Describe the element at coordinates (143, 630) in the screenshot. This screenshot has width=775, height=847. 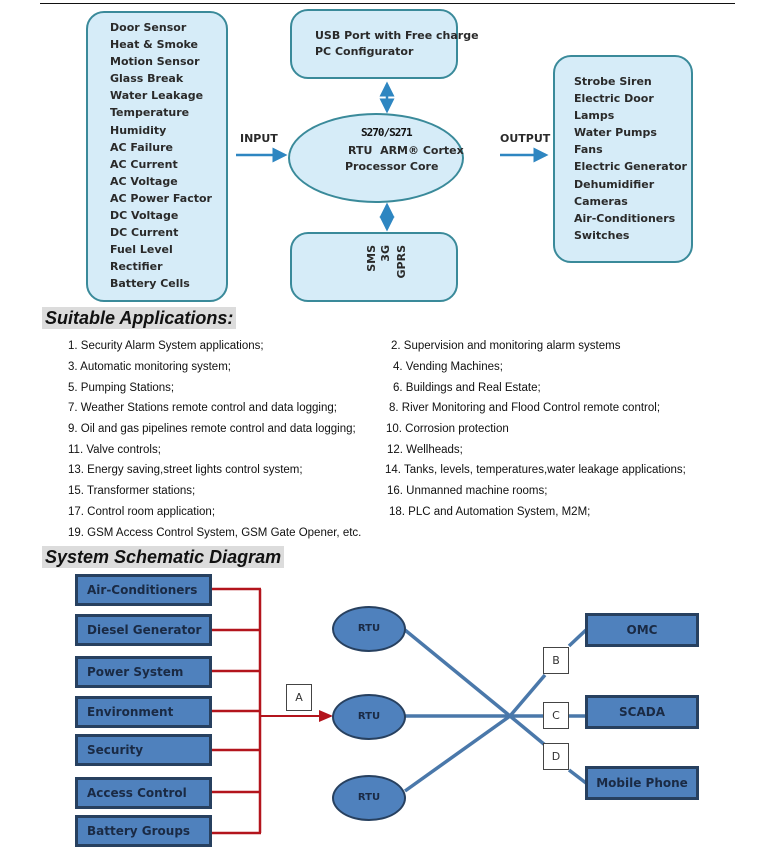
I see `source-block-diesel-generator: Diesel Generator` at that location.